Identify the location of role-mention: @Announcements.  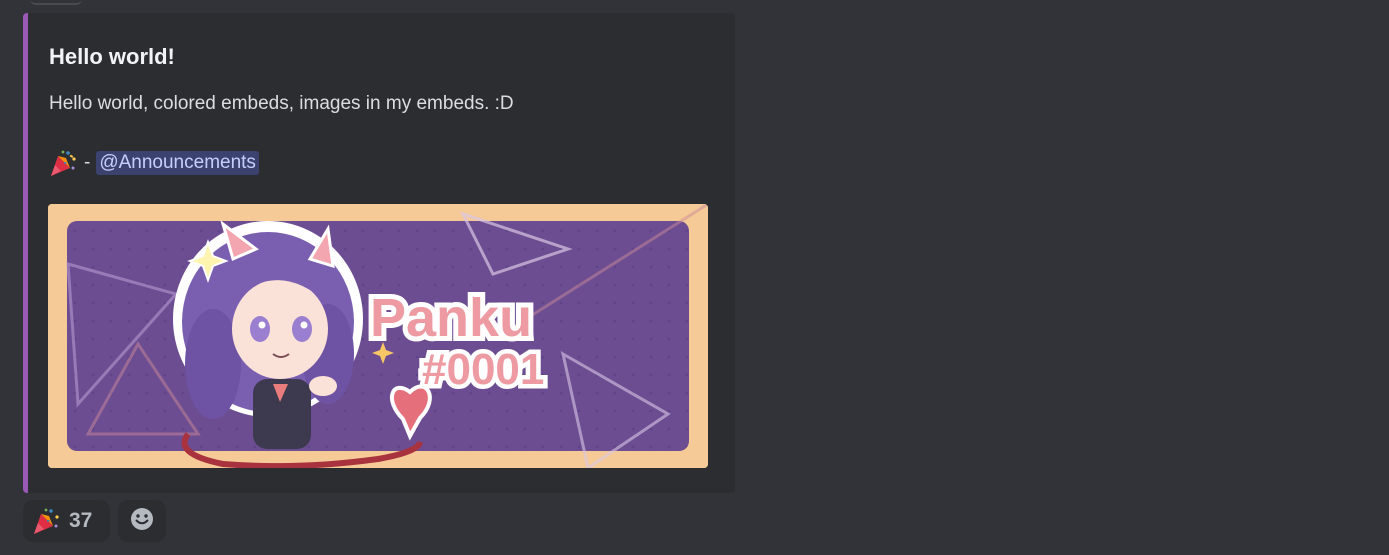
(177, 163).